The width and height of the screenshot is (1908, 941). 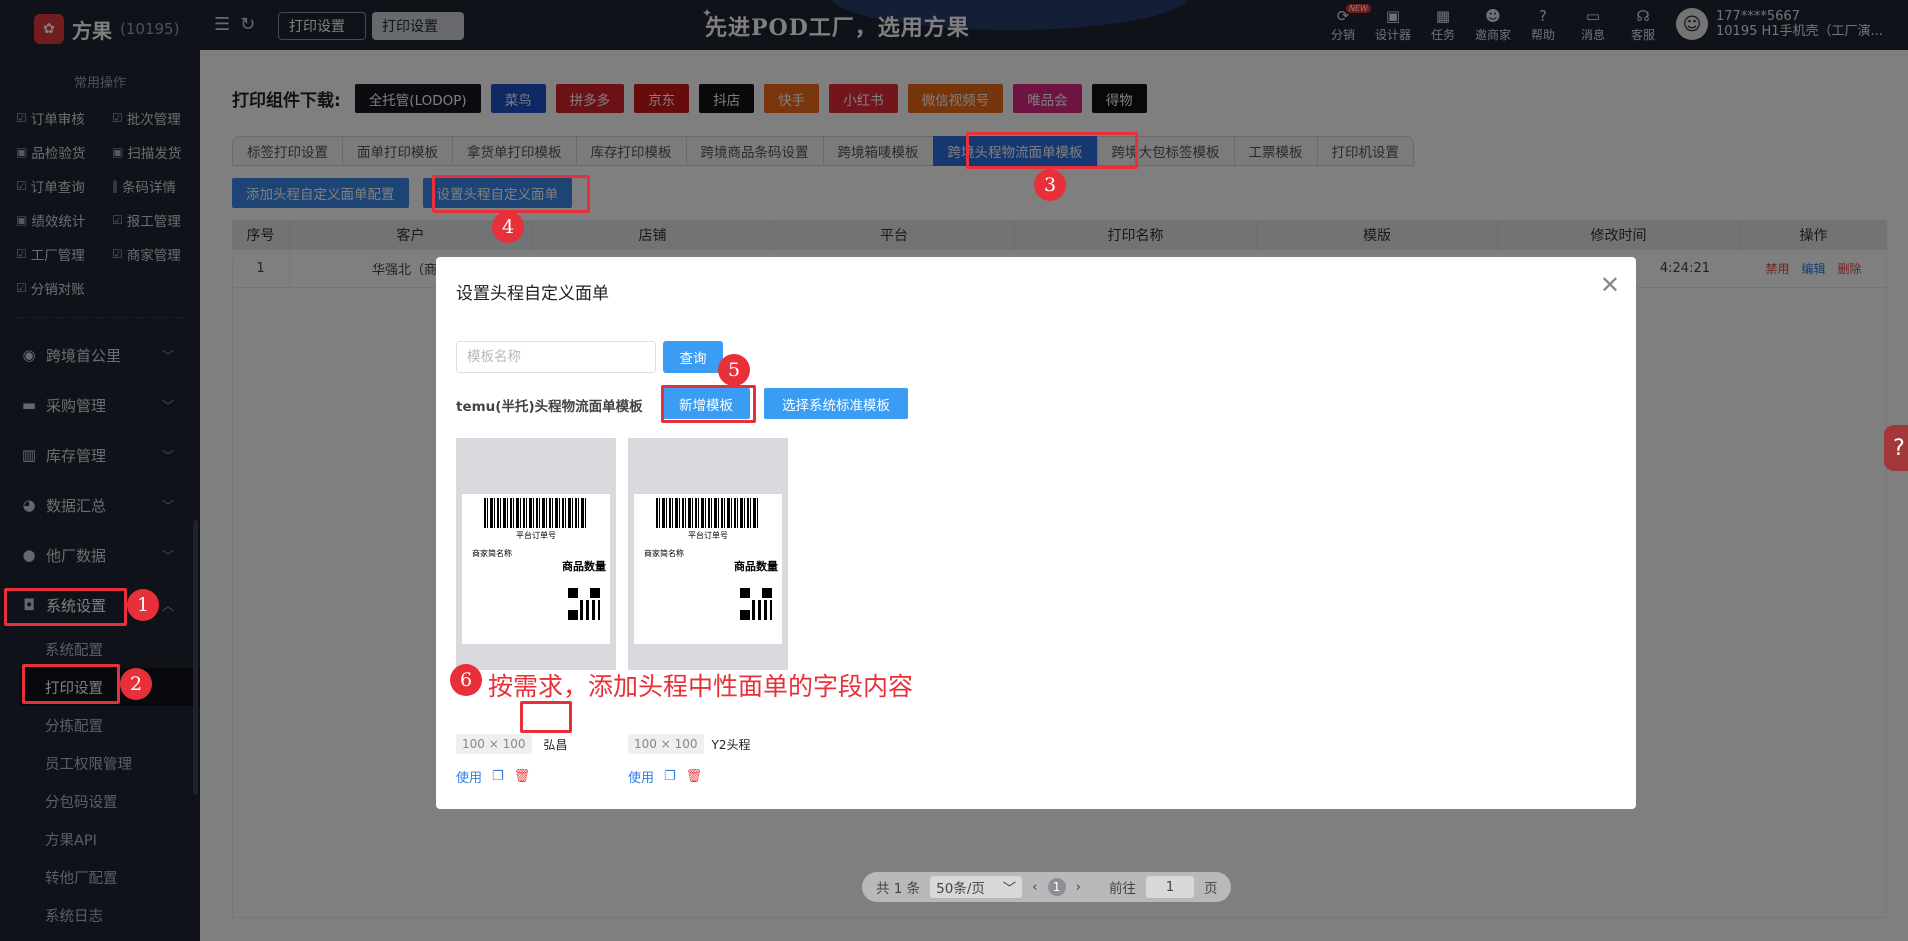 I want to click on help-float-button: ?, so click(x=1896, y=448).